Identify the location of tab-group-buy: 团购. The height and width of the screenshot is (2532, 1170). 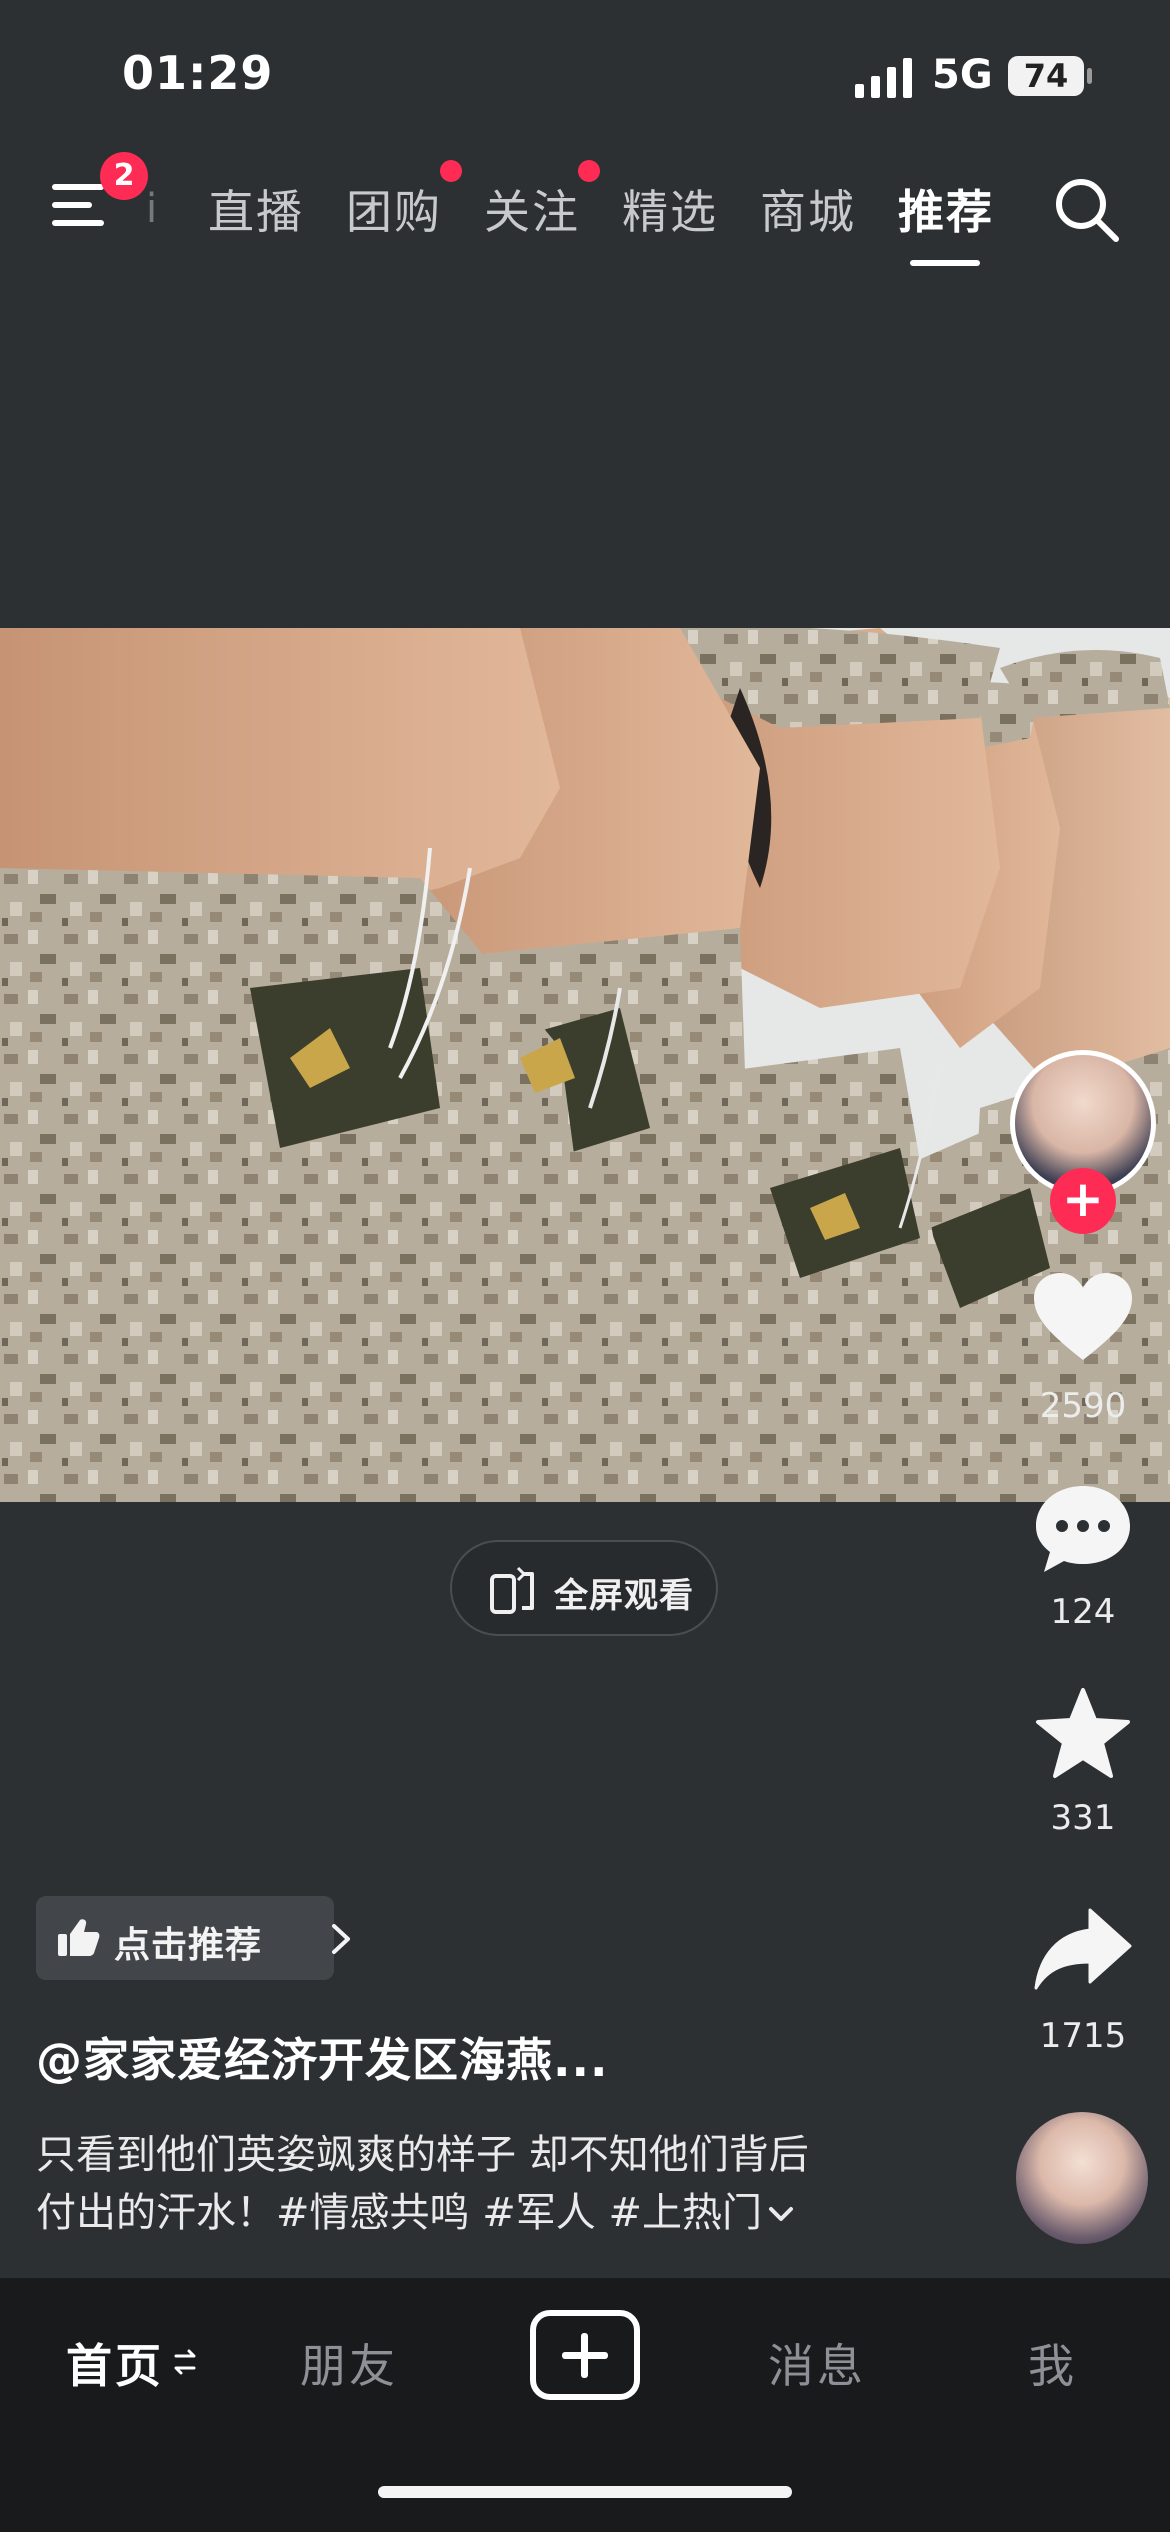
(394, 209).